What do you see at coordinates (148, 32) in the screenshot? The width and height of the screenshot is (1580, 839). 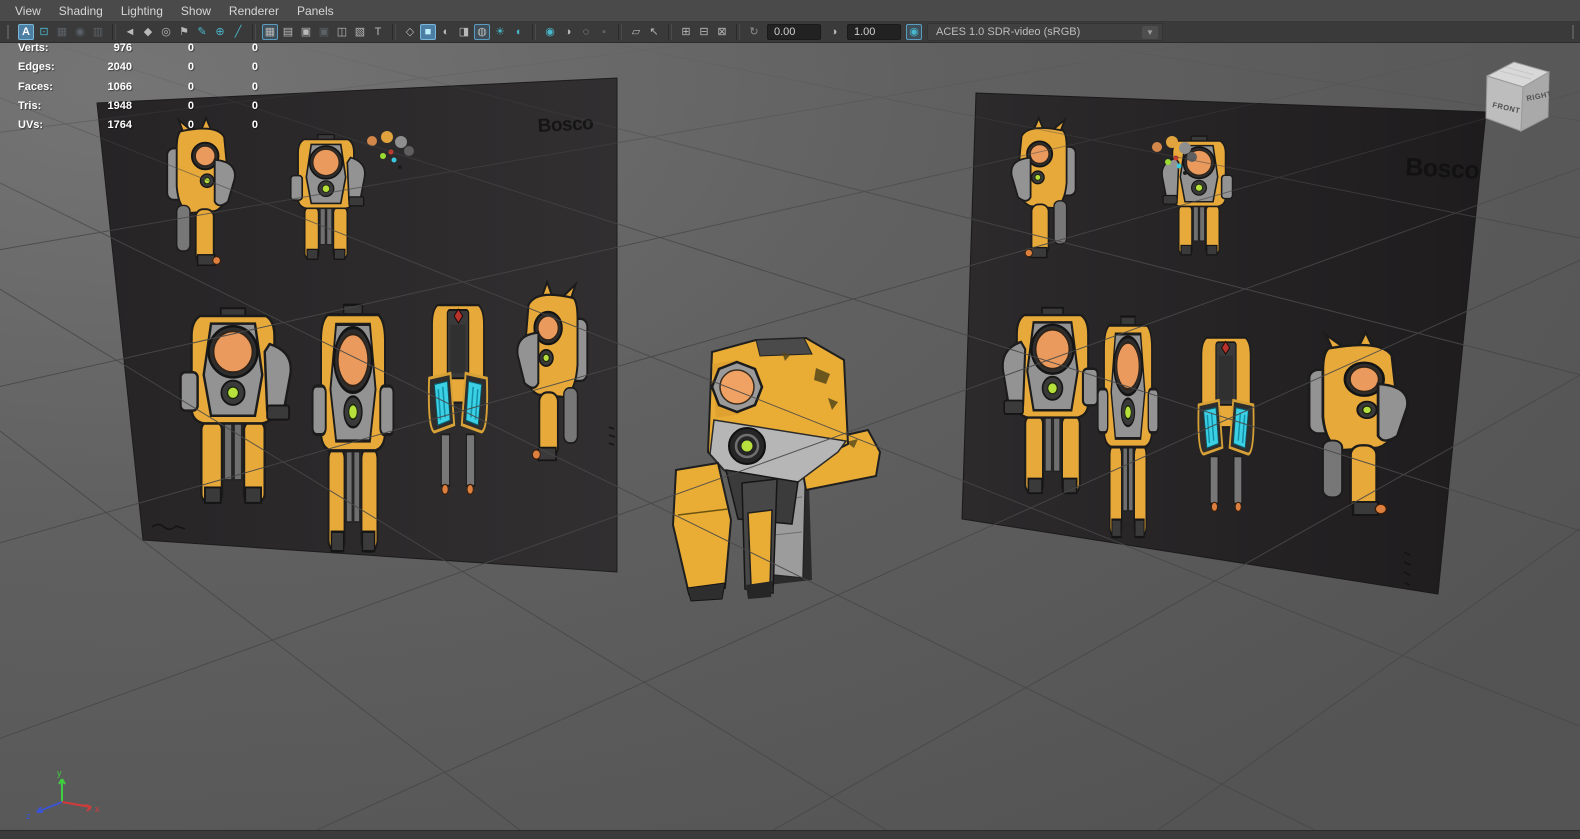 I see `camera-lock-icon: ◆` at bounding box center [148, 32].